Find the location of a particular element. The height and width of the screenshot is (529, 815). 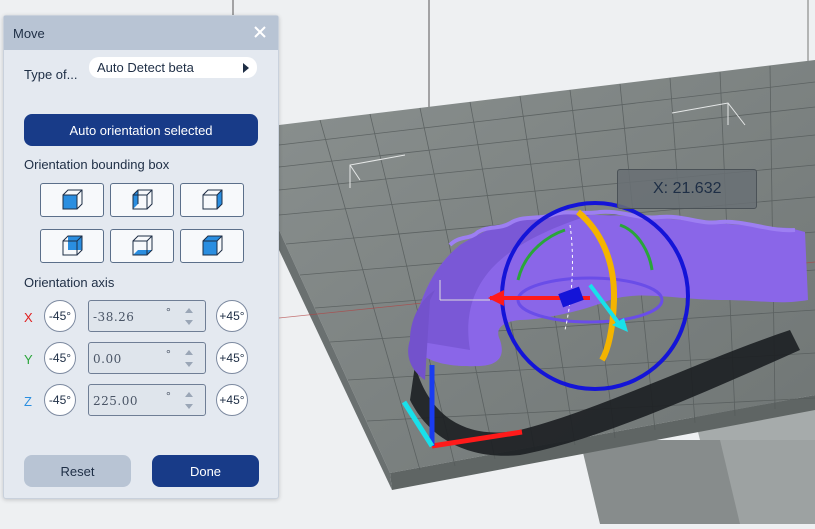

axis-z-plus-button: +45° is located at coordinates (232, 400).